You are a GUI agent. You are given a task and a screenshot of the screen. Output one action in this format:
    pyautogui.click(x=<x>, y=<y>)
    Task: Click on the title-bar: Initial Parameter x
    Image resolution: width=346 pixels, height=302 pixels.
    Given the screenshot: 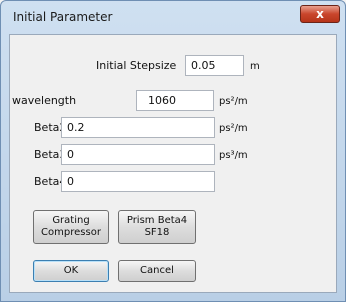 What is the action you would take?
    pyautogui.click(x=173, y=18)
    